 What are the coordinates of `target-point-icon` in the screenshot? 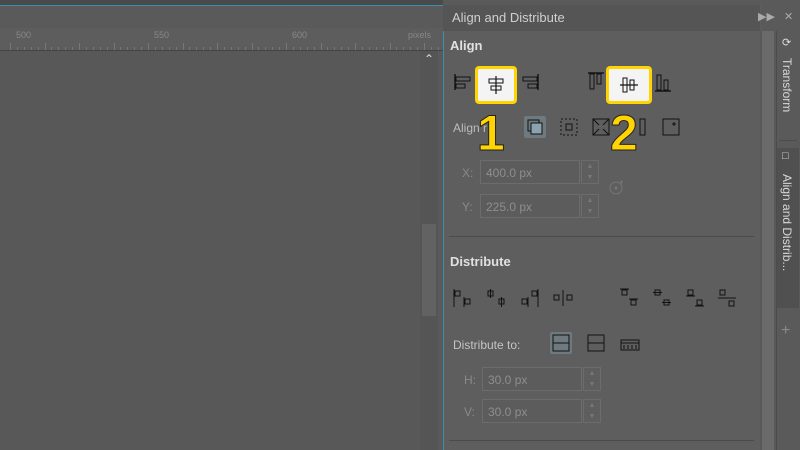 It's located at (616, 188).